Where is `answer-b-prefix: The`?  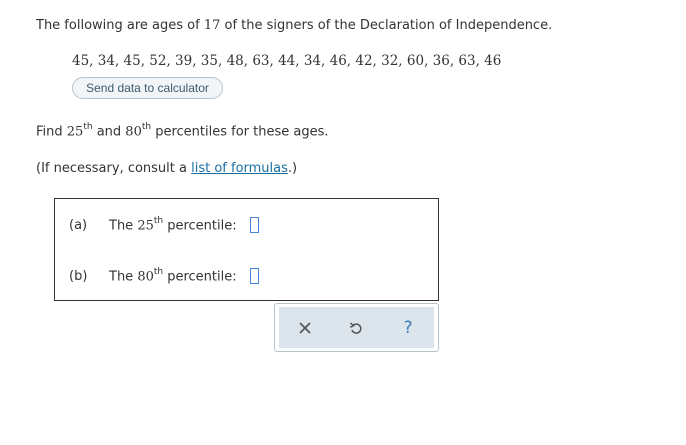
answer-b-prefix: The is located at coordinates (123, 277).